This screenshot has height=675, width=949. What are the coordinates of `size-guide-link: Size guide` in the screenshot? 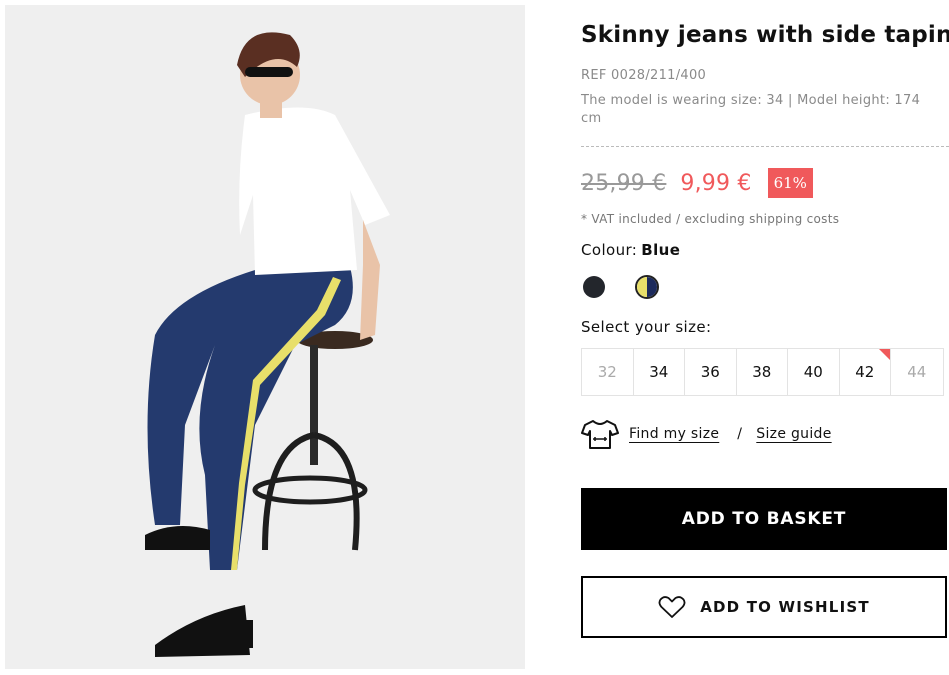 It's located at (793, 434).